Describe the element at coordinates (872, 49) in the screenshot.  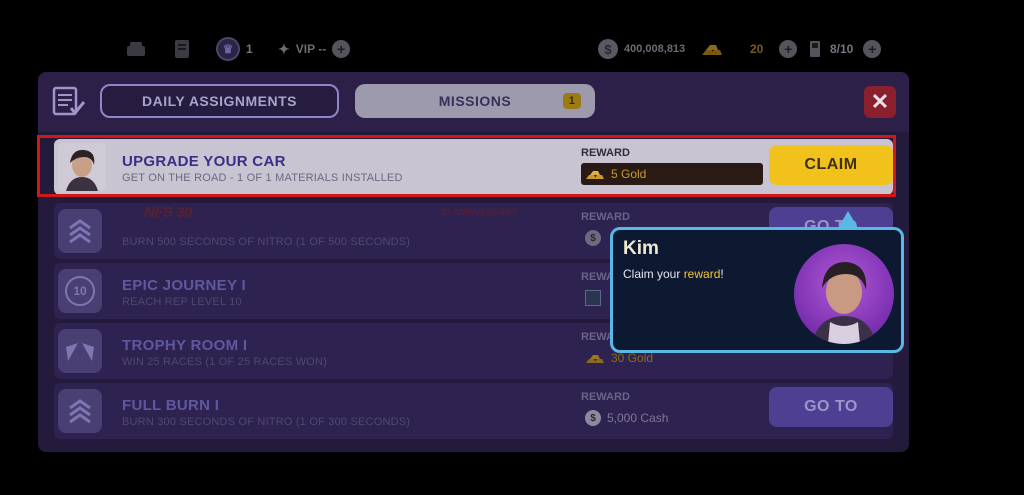
I see `fuel-plus-button: +` at that location.